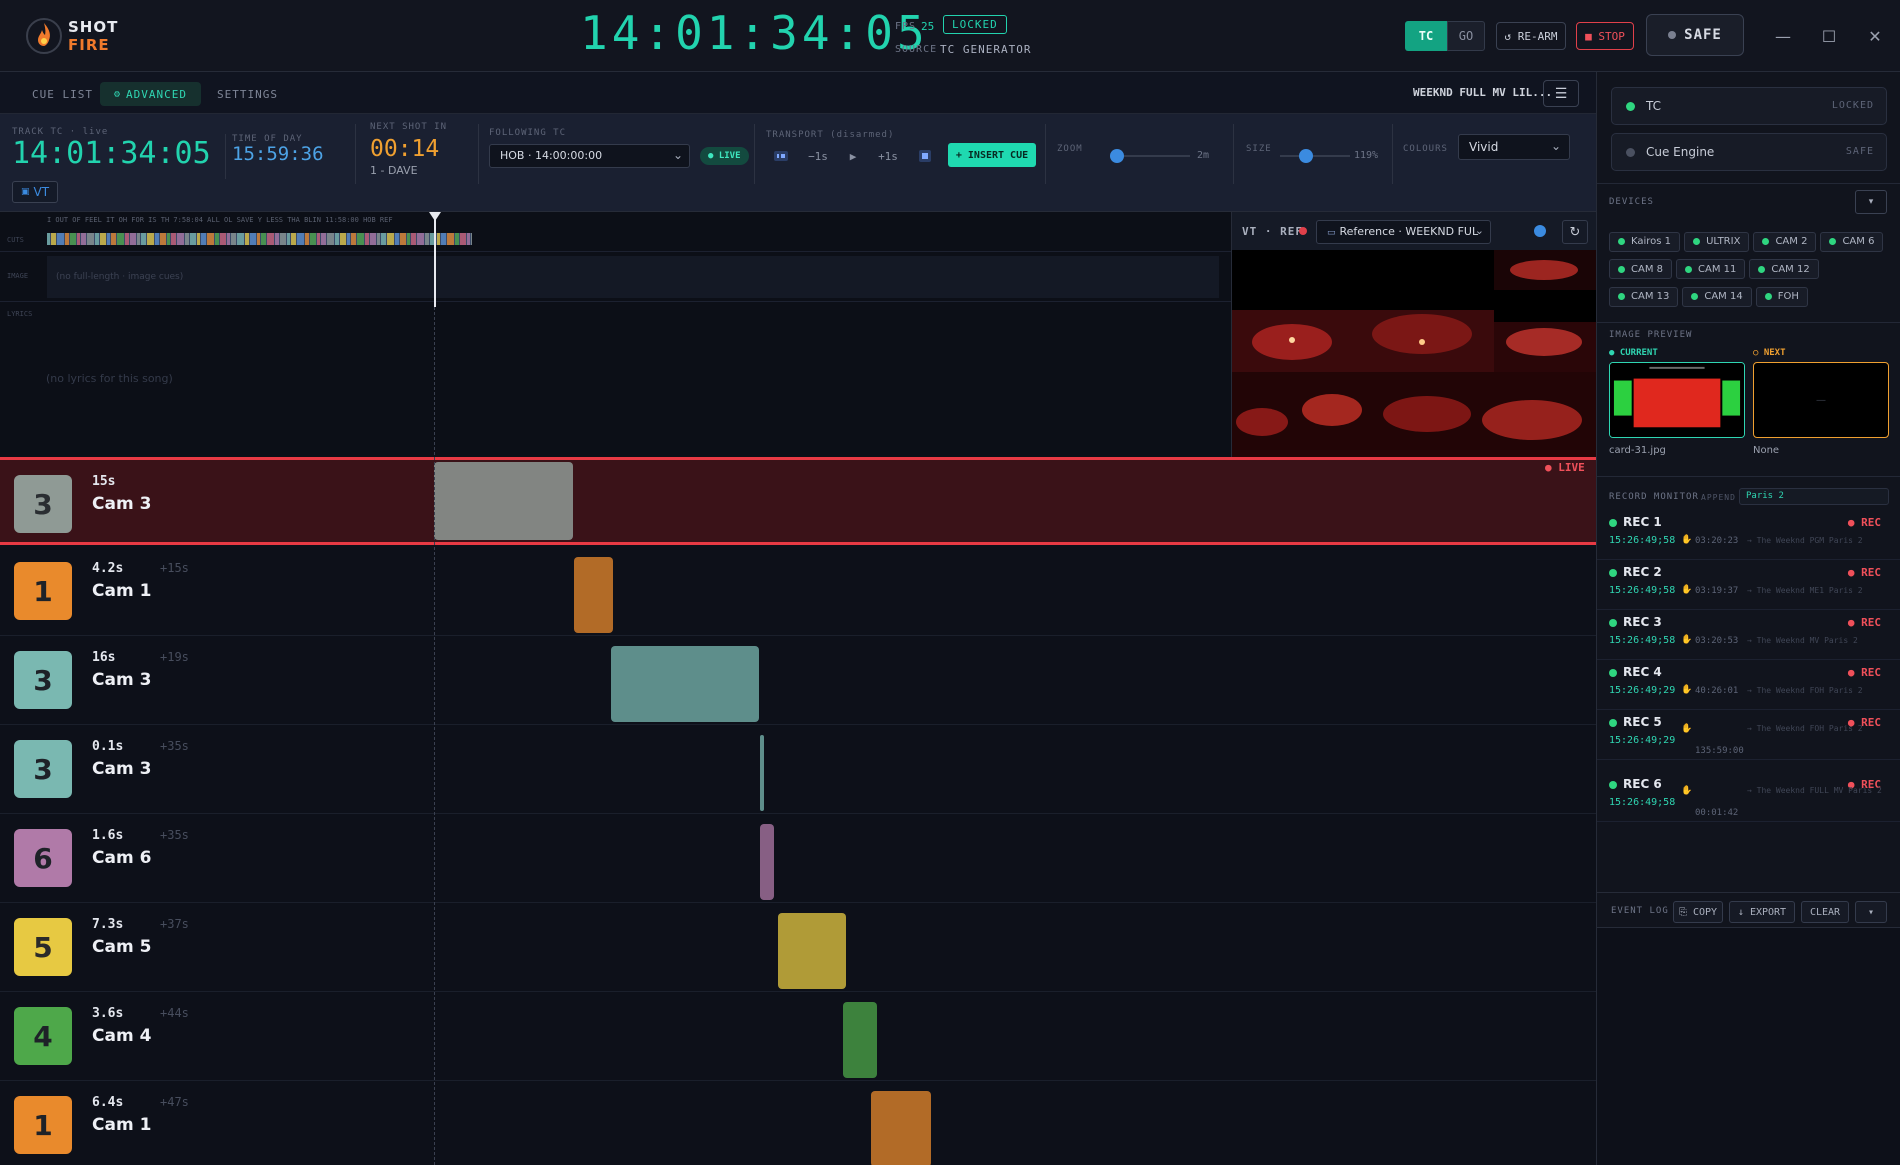 This screenshot has height=1165, width=1900. Describe the element at coordinates (798, 769) in the screenshot. I see `cue-row: 3 0.1s Cam 3 +35s` at that location.